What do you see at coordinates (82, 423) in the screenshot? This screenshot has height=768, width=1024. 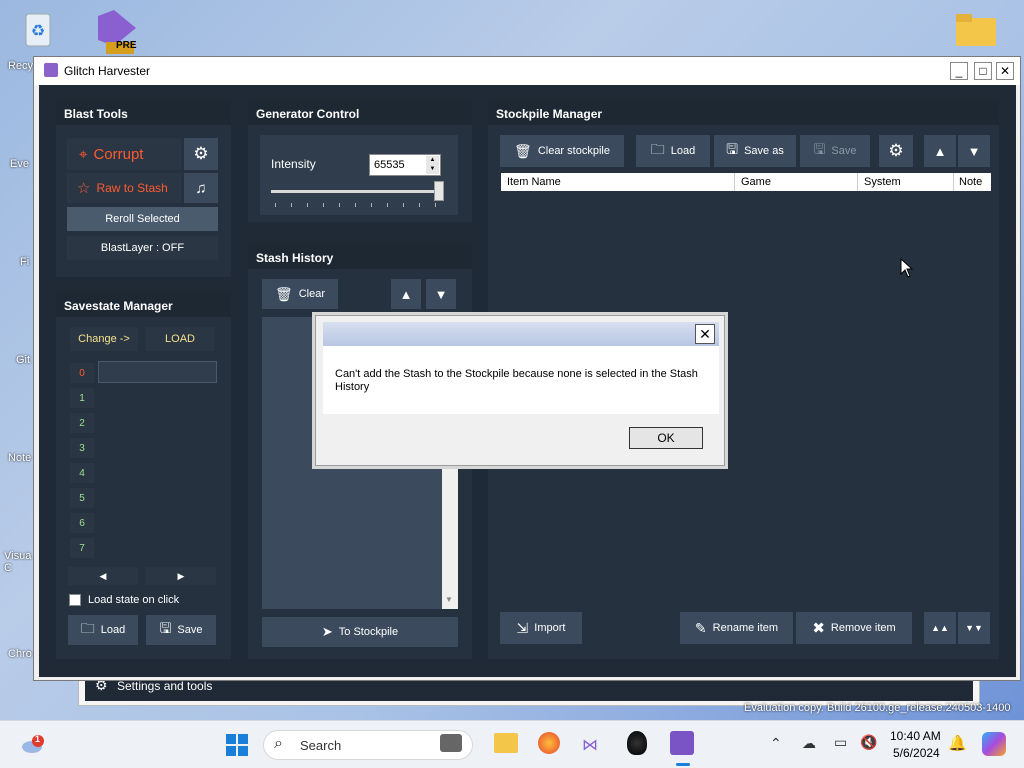 I see `slot-2: 2` at bounding box center [82, 423].